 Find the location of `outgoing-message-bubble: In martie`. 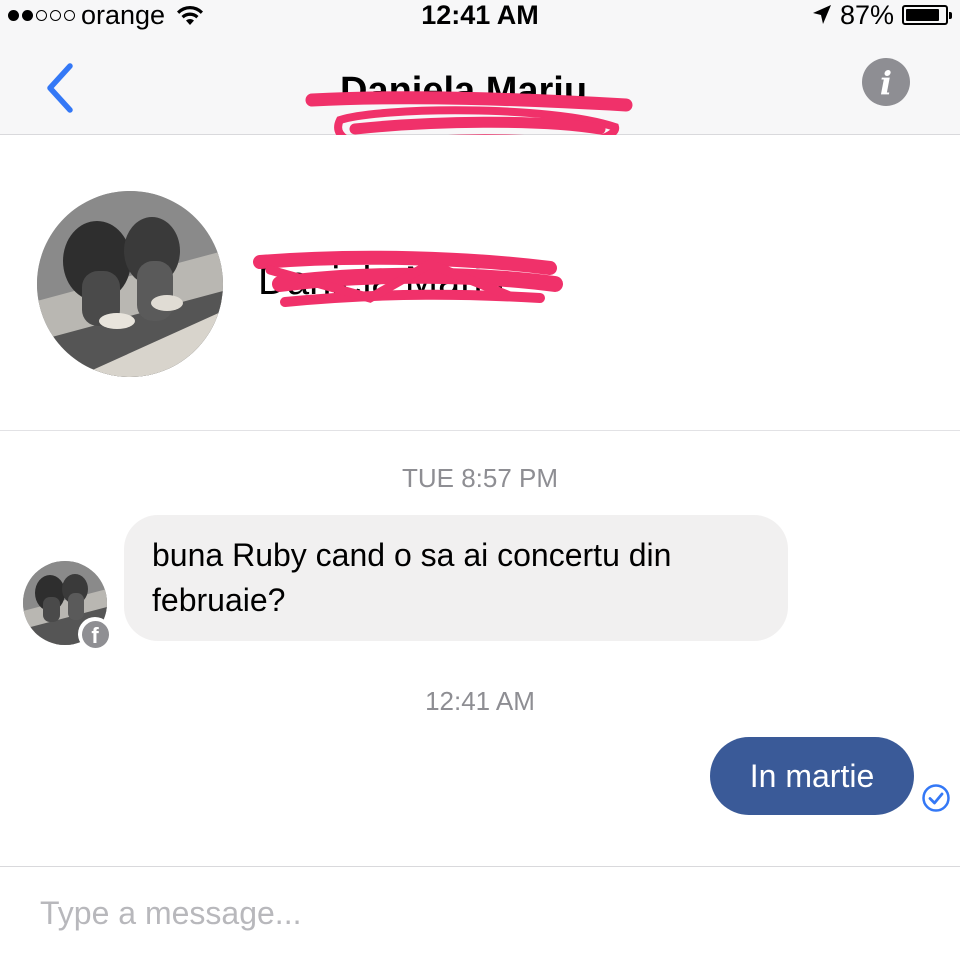

outgoing-message-bubble: In martie is located at coordinates (812, 776).